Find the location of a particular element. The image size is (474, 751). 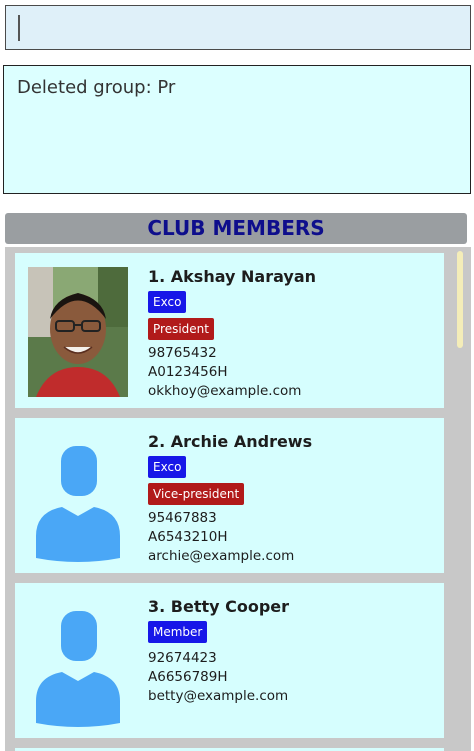

member-photo is located at coordinates (78, 332).